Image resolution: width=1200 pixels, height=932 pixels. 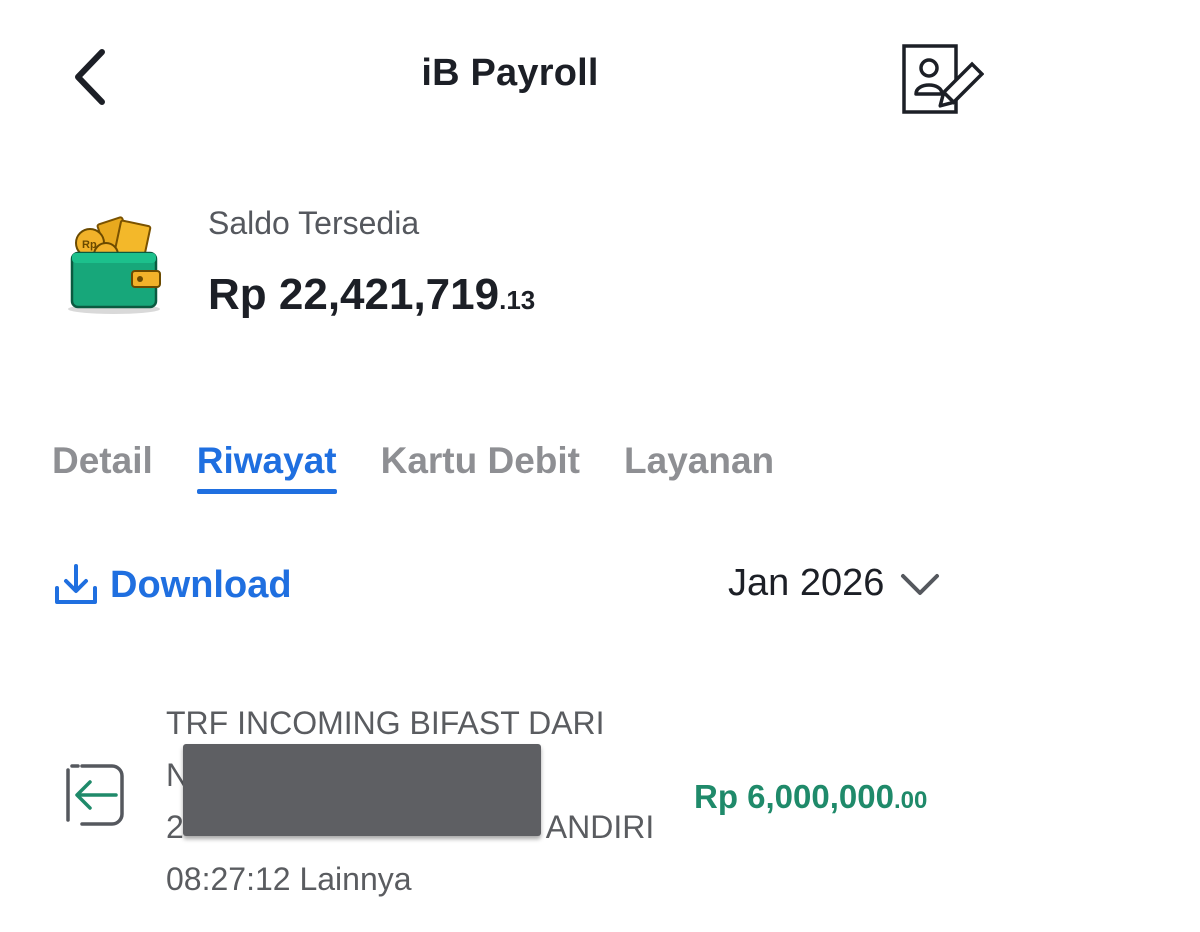 I want to click on chevron-down-icon, so click(x=920, y=584).